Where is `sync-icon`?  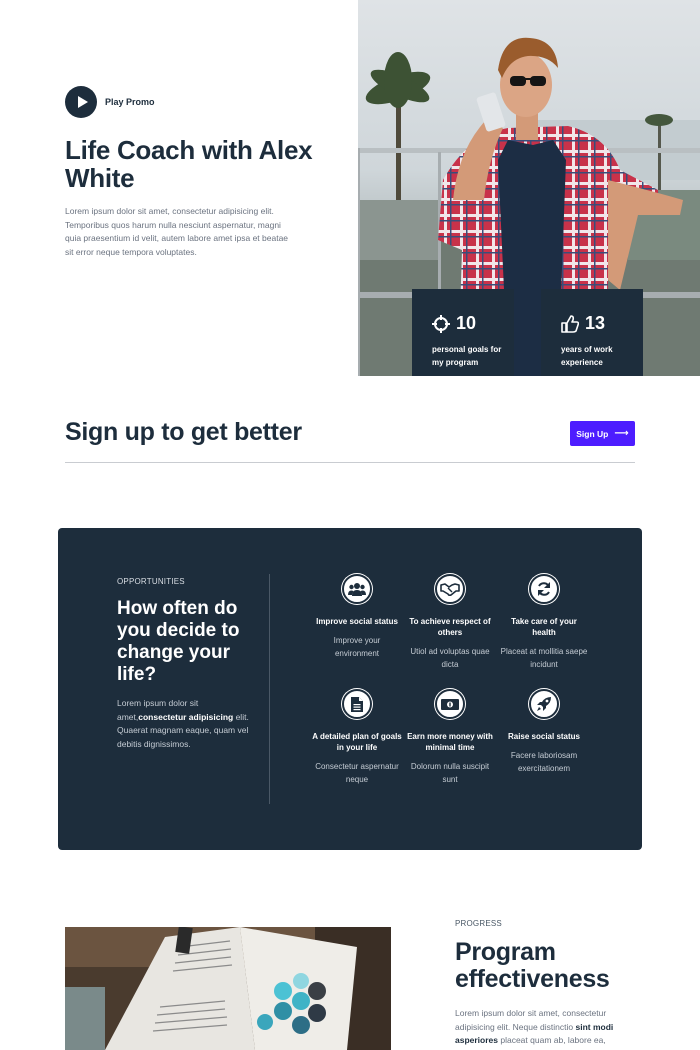
sync-icon is located at coordinates (544, 589).